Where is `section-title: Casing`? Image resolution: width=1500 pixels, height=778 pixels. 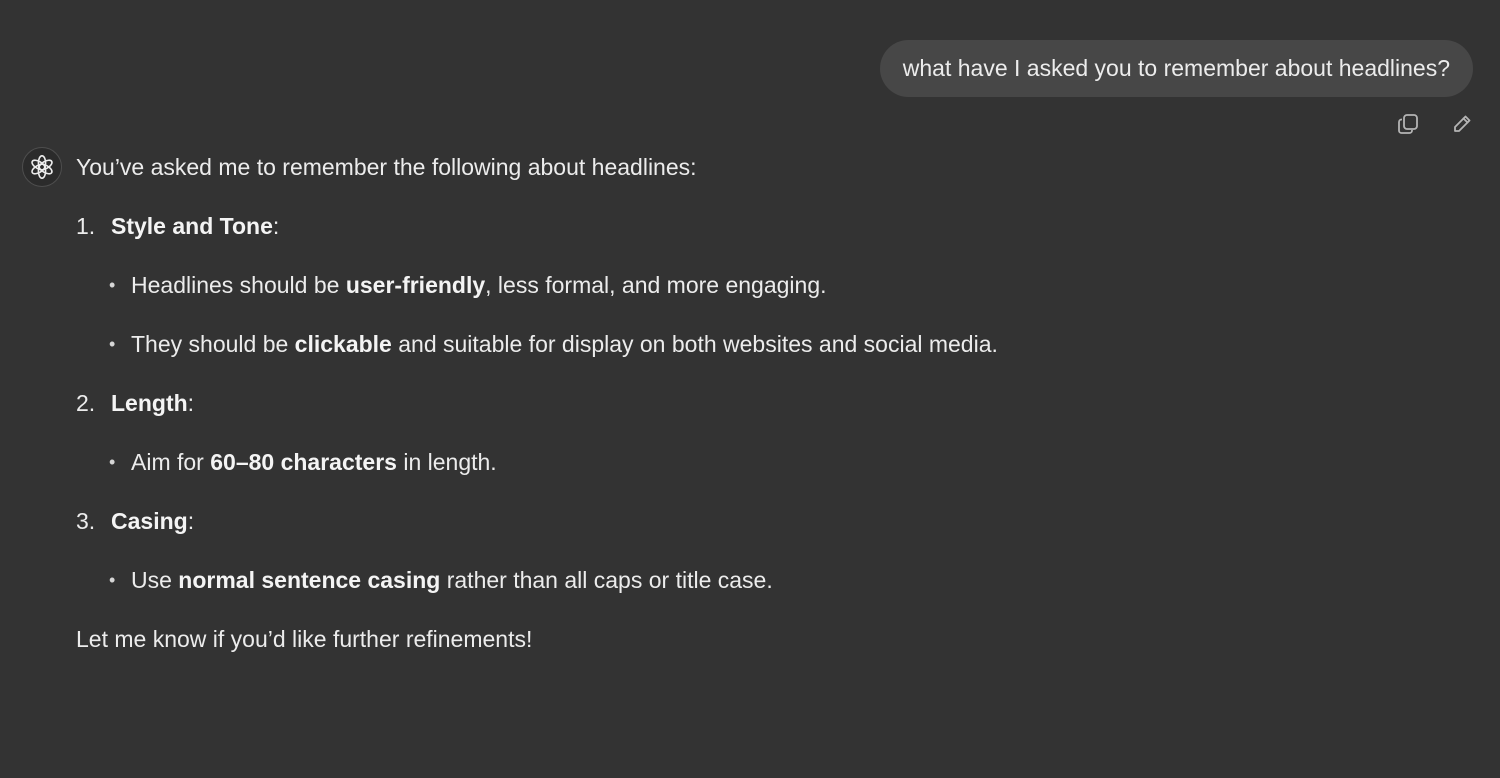
section-title: Casing is located at coordinates (149, 521).